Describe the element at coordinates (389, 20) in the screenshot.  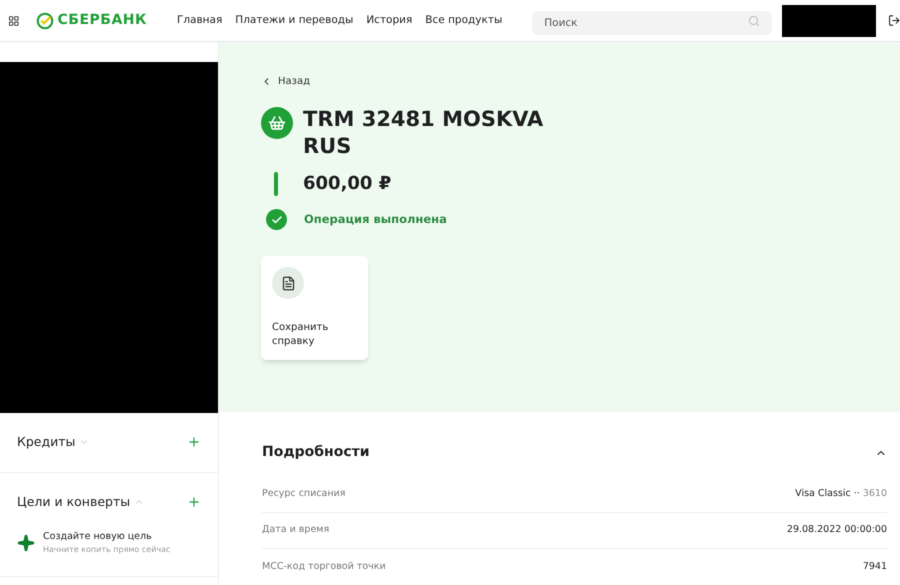
I see `nav-link: История` at that location.